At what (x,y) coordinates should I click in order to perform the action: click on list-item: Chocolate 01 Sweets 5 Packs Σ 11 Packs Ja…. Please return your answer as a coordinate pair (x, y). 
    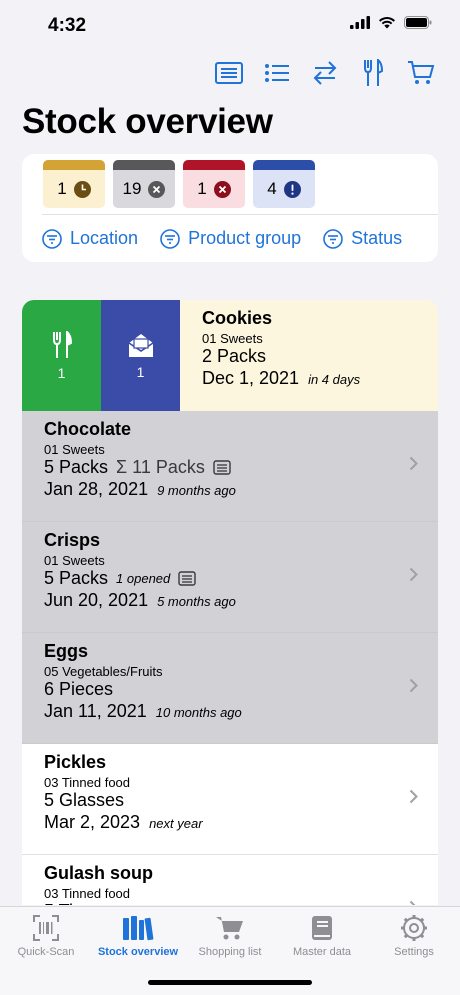
    Looking at the image, I should click on (230, 466).